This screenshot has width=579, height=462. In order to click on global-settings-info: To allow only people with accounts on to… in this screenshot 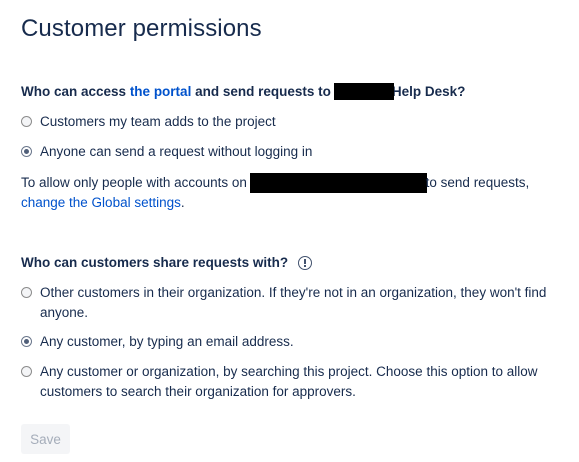, I will do `click(275, 191)`.